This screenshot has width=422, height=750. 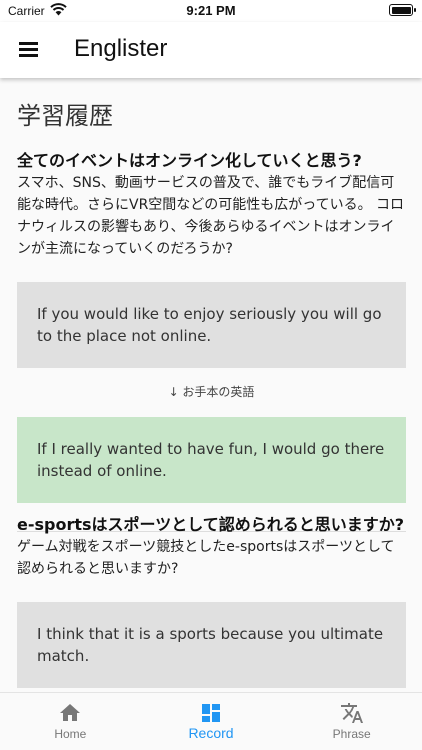 I want to click on model-answer-label: ↓ お手本の英語, so click(x=211, y=392).